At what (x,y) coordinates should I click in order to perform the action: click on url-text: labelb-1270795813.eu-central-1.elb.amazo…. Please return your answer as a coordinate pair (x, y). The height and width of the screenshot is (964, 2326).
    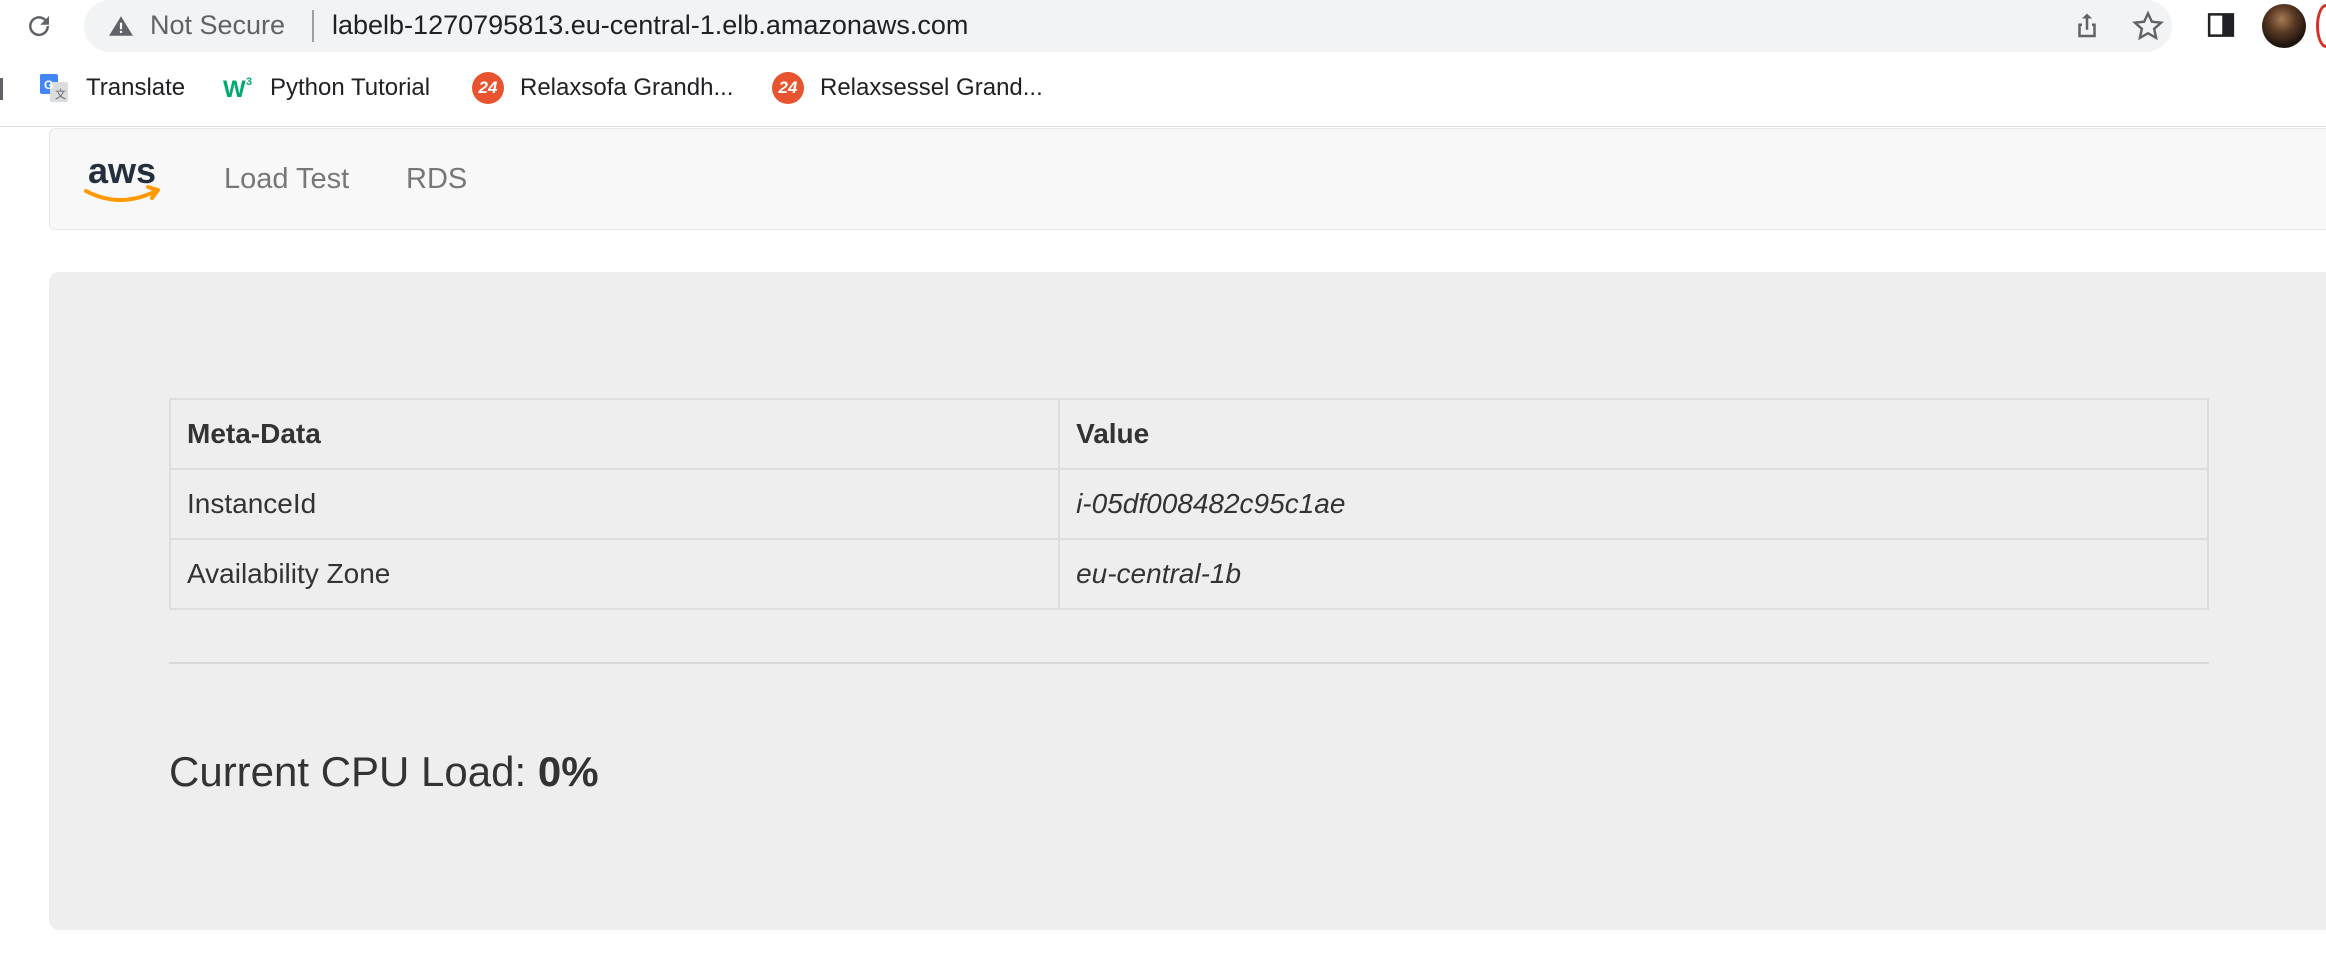
    Looking at the image, I should click on (650, 25).